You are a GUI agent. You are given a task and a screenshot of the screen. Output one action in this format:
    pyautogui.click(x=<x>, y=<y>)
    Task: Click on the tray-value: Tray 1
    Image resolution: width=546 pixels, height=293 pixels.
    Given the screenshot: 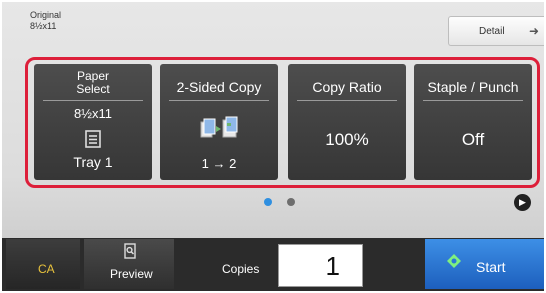 What is the action you would take?
    pyautogui.click(x=93, y=162)
    